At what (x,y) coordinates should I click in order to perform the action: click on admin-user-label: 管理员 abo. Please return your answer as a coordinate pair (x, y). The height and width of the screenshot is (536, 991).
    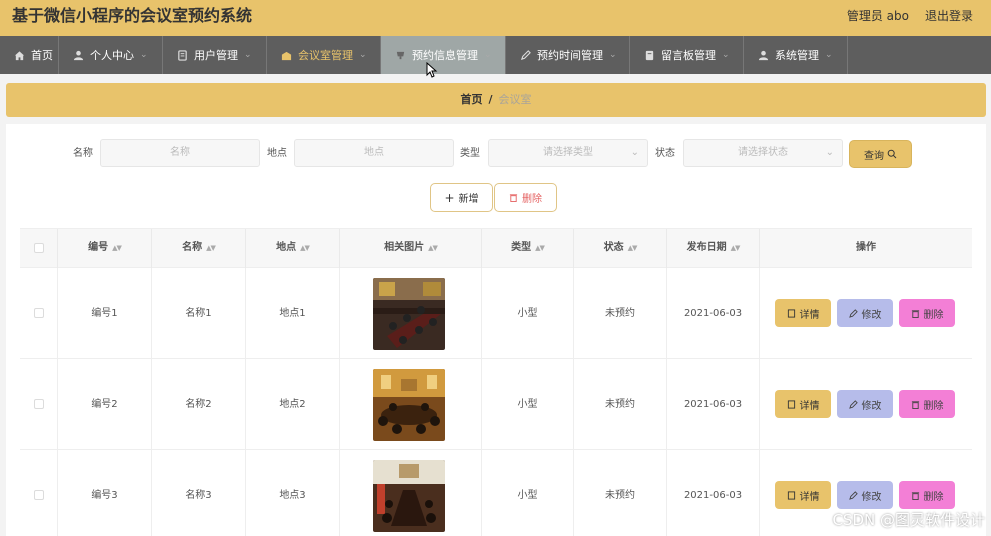
    Looking at the image, I should click on (877, 16).